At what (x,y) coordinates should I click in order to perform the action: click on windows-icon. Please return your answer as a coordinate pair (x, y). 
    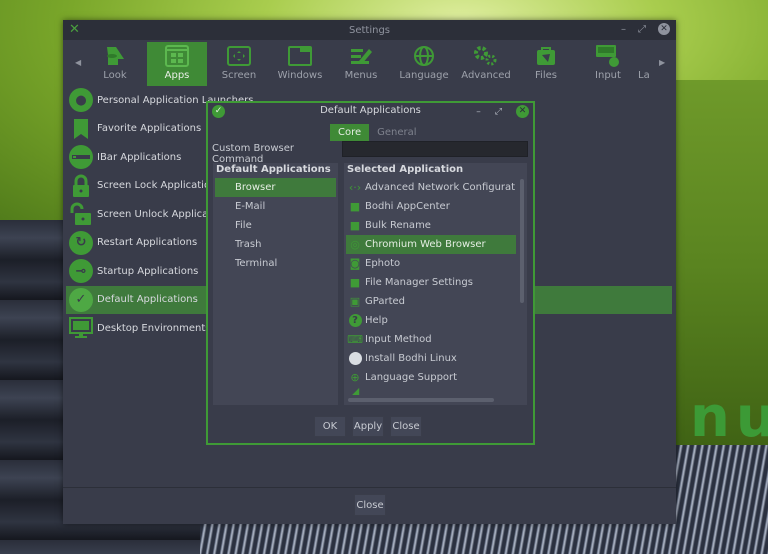
    Looking at the image, I should click on (300, 56).